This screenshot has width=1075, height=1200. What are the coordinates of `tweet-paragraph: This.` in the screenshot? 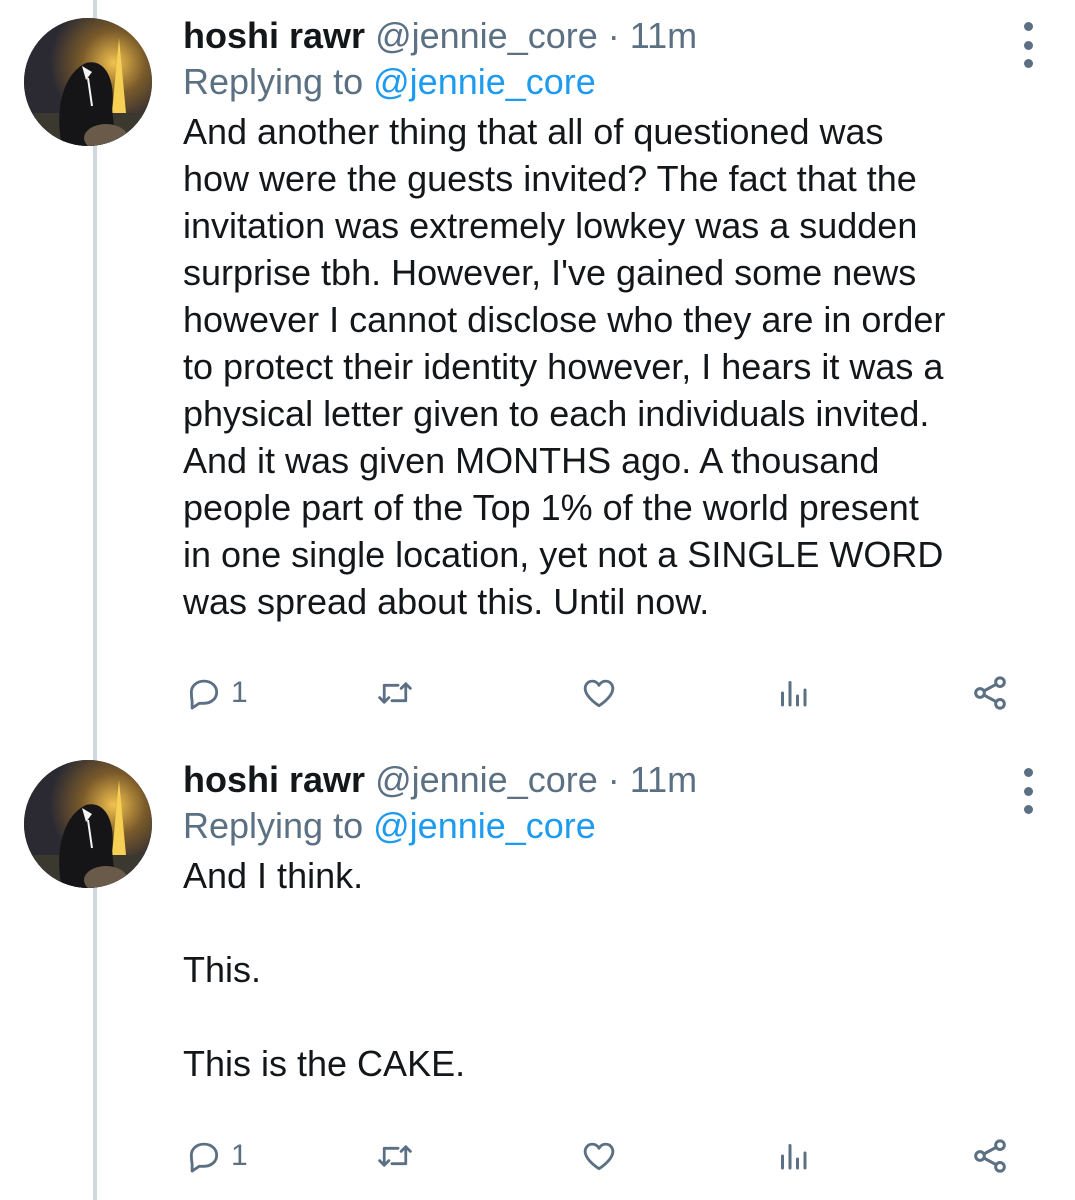 It's located at (222, 969).